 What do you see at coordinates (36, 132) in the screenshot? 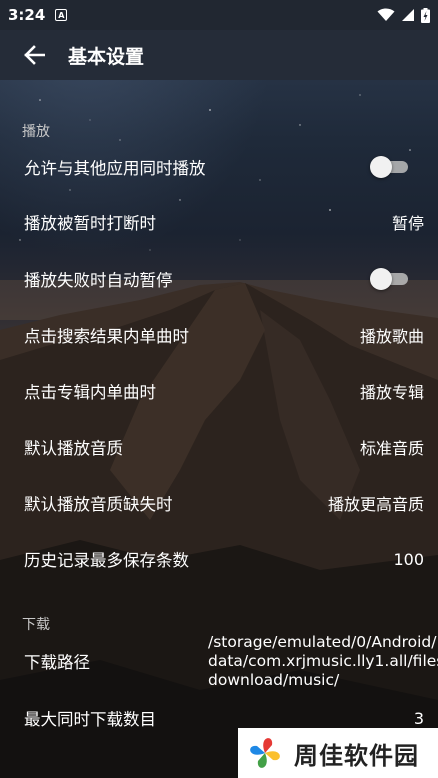
I see `section-title-playback: 播放` at bounding box center [36, 132].